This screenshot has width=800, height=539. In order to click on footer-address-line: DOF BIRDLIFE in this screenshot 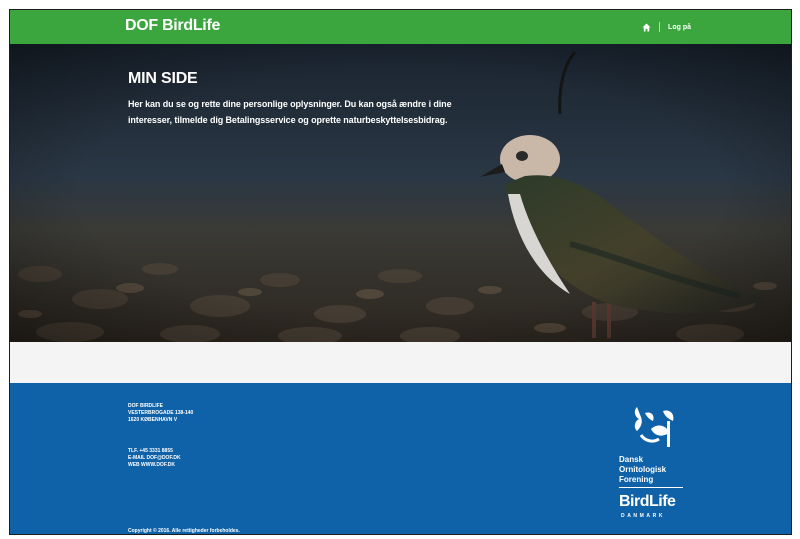, I will do `click(145, 406)`.